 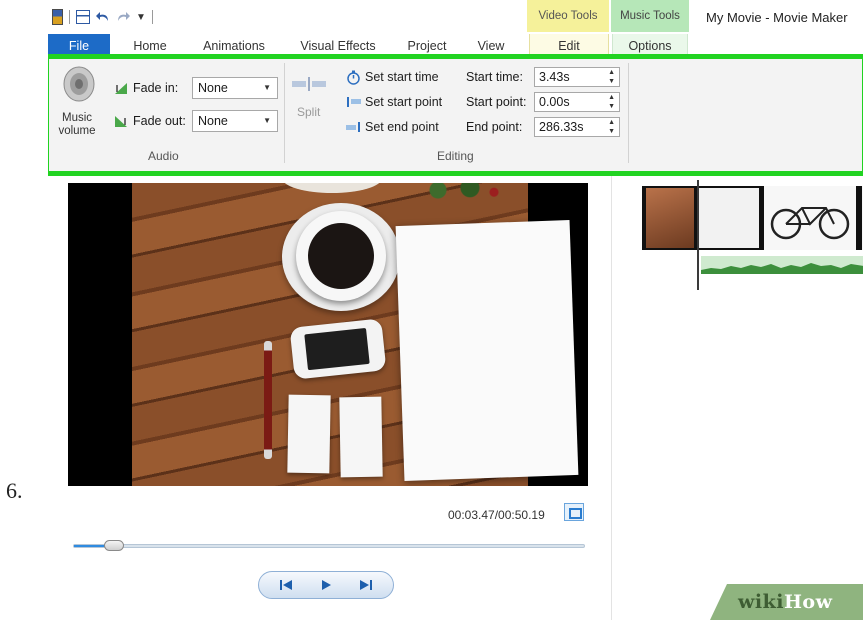 What do you see at coordinates (816, 218) in the screenshot?
I see `bicycle-icon` at bounding box center [816, 218].